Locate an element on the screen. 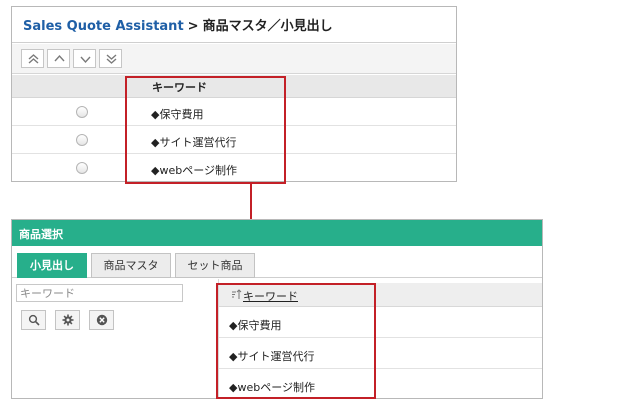  table-row: ◆サイト運営代行 is located at coordinates (234, 140).